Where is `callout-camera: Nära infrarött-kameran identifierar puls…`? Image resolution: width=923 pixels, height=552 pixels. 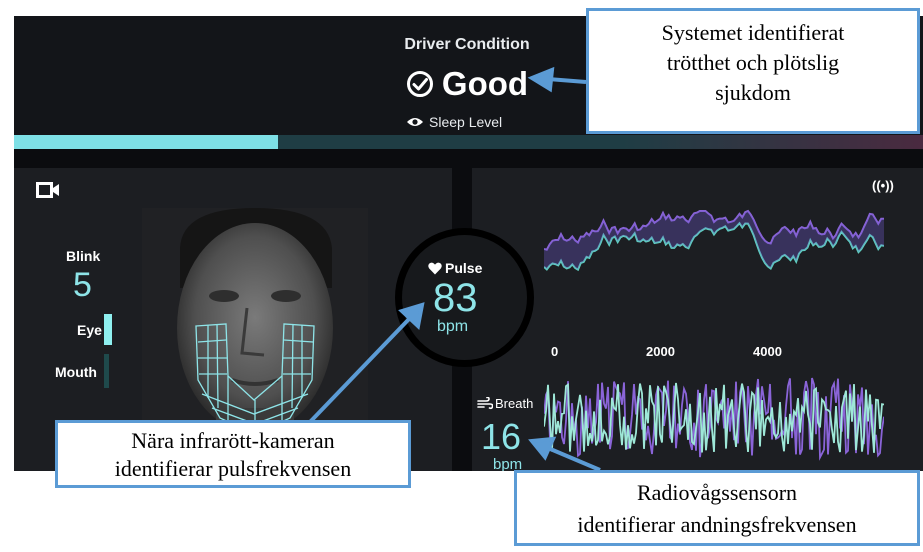 callout-camera: Nära infrarött-kameran identifierar puls… is located at coordinates (233, 454).